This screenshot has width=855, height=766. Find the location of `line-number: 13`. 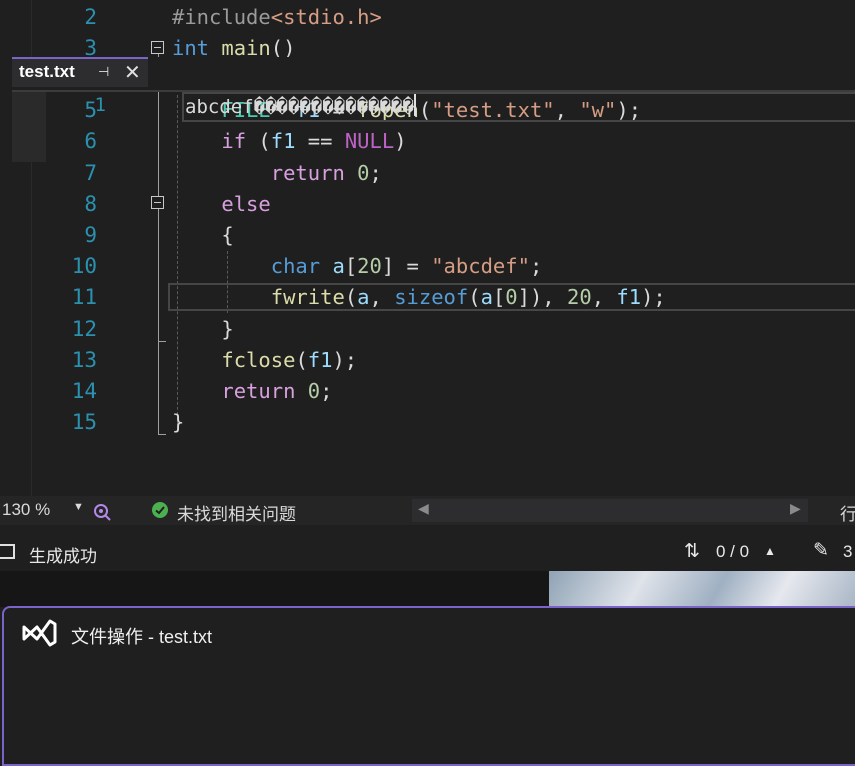

line-number: 13 is located at coordinates (84, 360).